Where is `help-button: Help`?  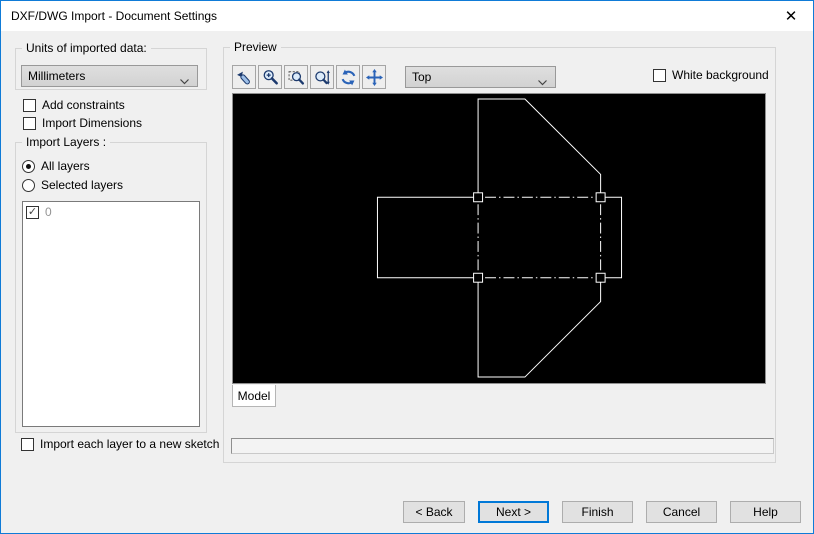
help-button: Help is located at coordinates (765, 512).